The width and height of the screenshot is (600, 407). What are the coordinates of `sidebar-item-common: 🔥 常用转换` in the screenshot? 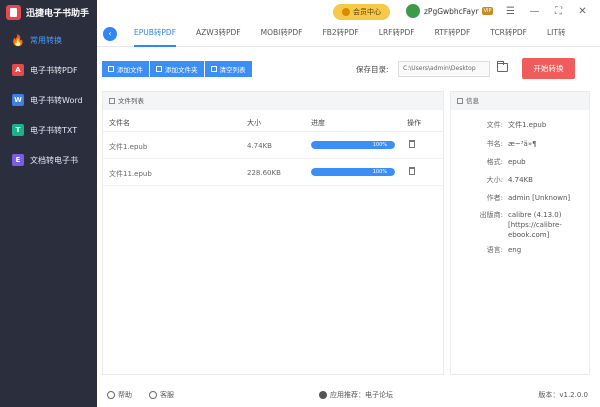 It's located at (48, 40).